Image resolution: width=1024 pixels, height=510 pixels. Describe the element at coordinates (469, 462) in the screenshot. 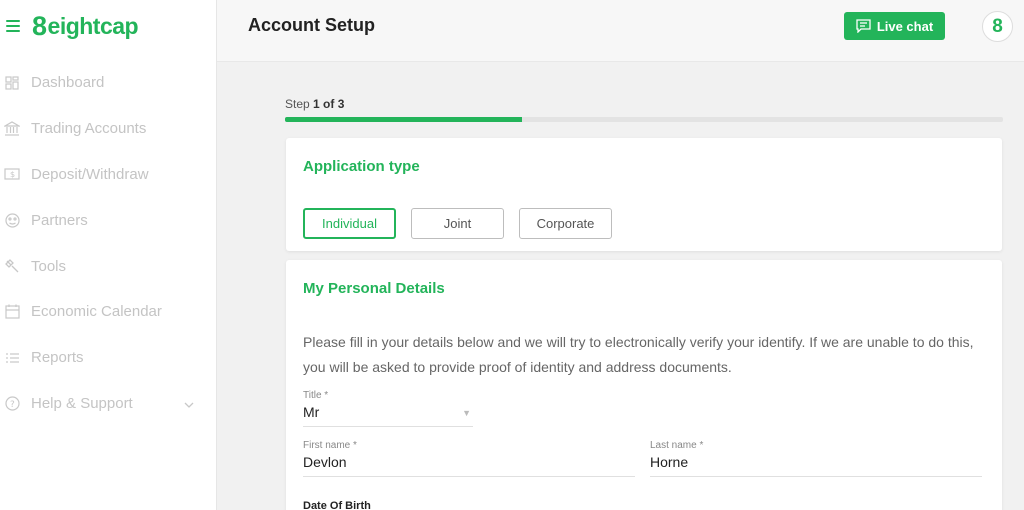

I see `first-name-input` at that location.